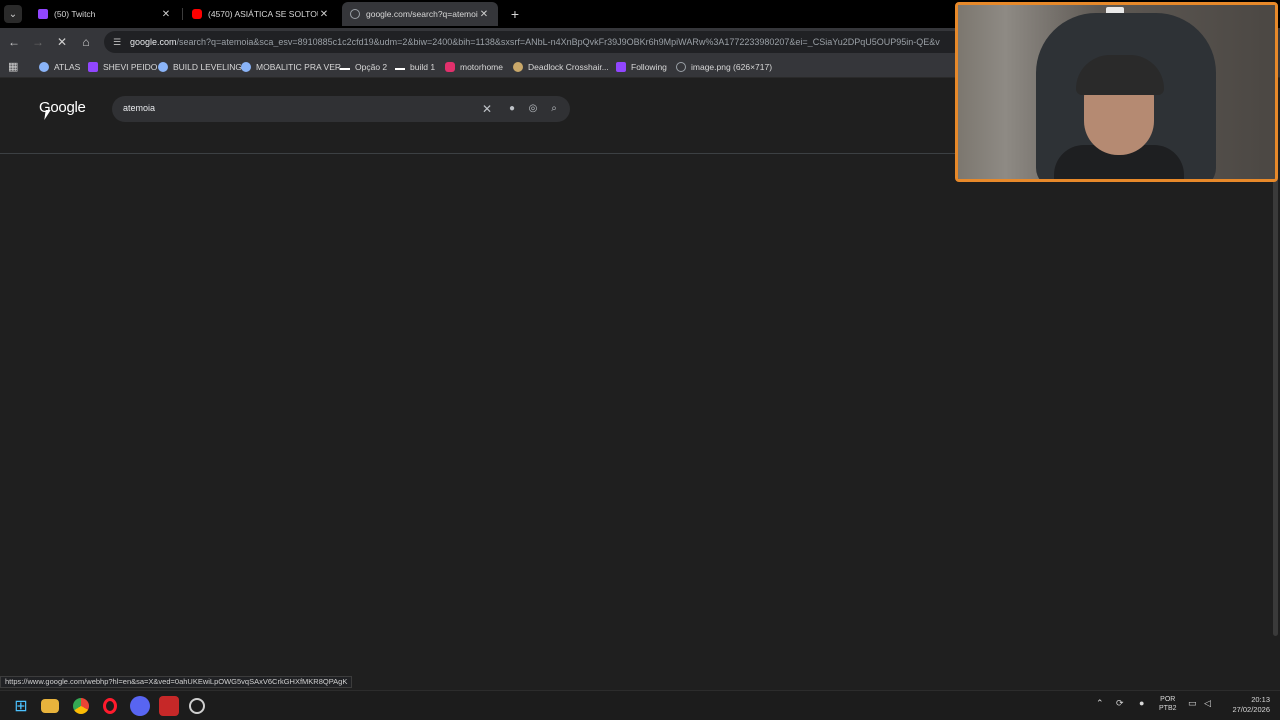 The image size is (1280, 720). What do you see at coordinates (47, 115) in the screenshot?
I see `mouse-cursor-icon` at bounding box center [47, 115].